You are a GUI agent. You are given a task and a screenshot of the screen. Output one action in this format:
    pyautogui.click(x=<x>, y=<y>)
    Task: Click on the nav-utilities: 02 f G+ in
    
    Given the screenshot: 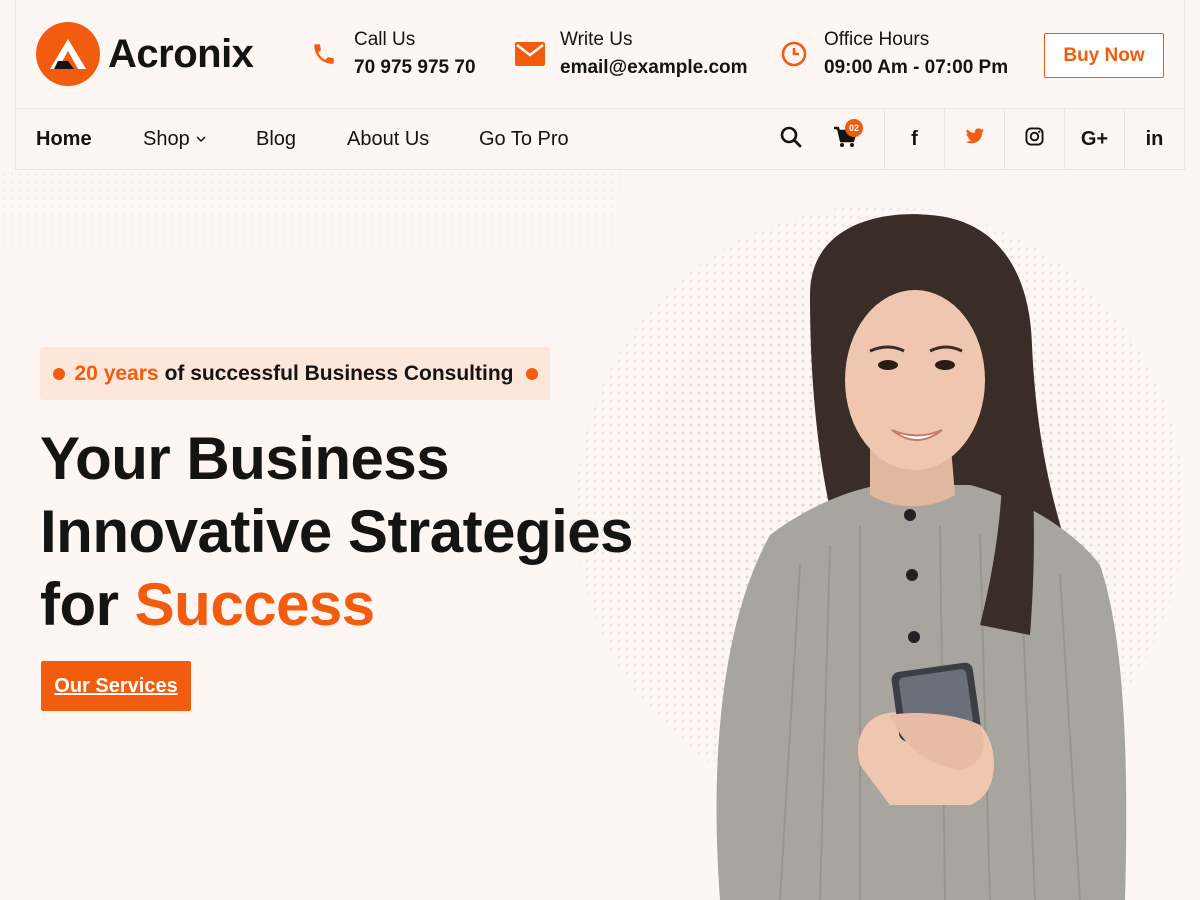 What is the action you would take?
    pyautogui.click(x=974, y=139)
    